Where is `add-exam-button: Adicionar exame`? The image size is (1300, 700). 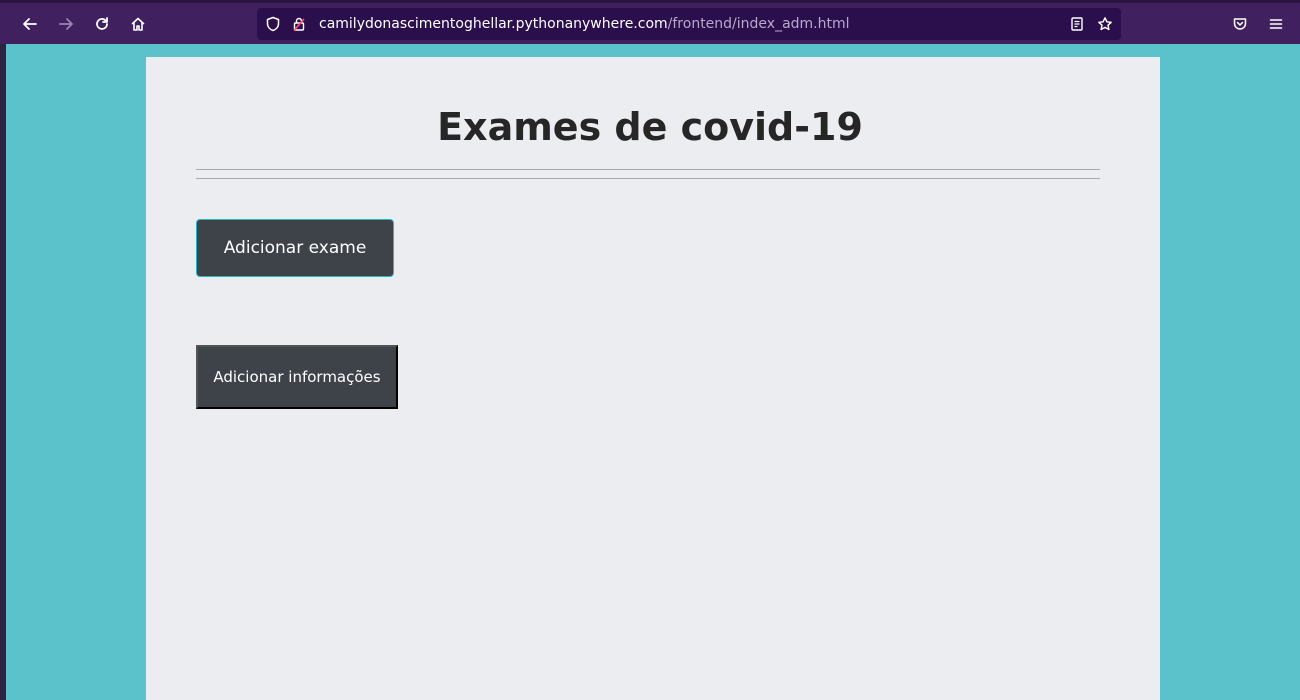
add-exam-button: Adicionar exame is located at coordinates (295, 248).